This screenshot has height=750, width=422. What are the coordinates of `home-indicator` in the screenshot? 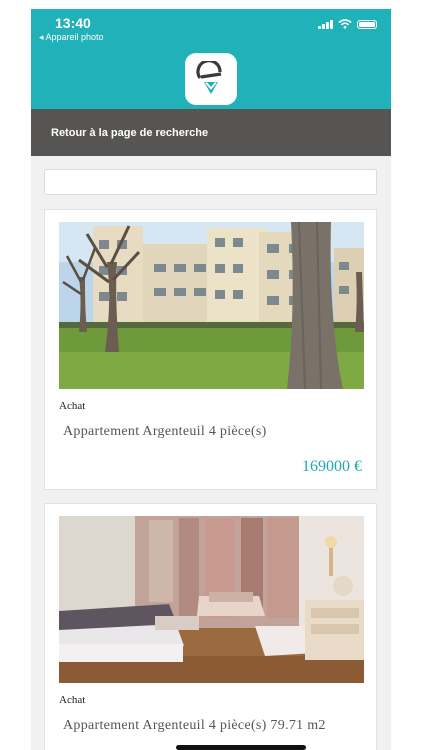 It's located at (241, 747).